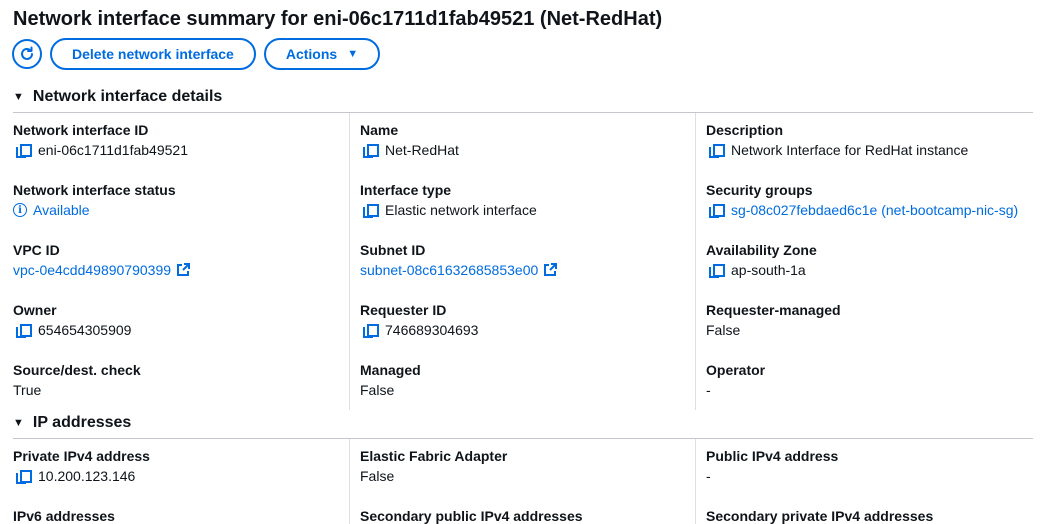 The width and height of the screenshot is (1049, 524). I want to click on description-value: Network Interface for RedHat instance, so click(838, 150).